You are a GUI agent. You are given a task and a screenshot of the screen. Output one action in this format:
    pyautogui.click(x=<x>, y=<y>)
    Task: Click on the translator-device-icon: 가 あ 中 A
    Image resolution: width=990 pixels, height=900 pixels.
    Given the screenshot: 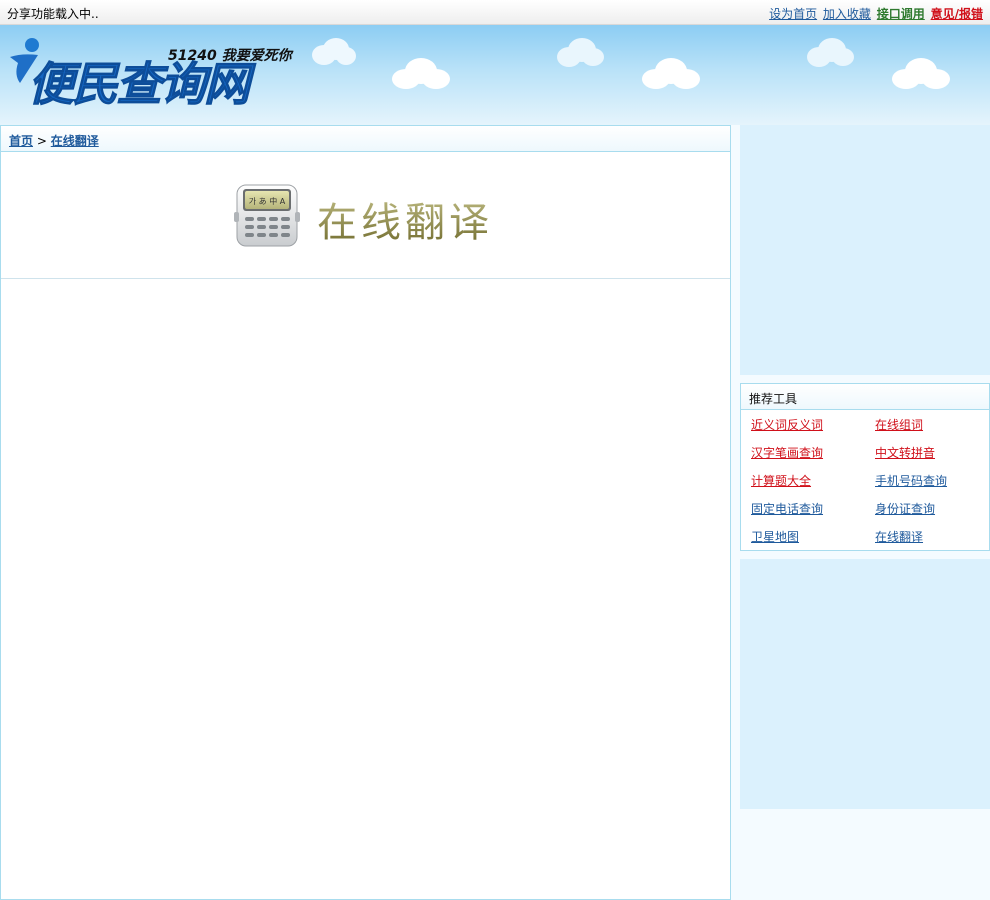 What is the action you would take?
    pyautogui.click(x=267, y=215)
    